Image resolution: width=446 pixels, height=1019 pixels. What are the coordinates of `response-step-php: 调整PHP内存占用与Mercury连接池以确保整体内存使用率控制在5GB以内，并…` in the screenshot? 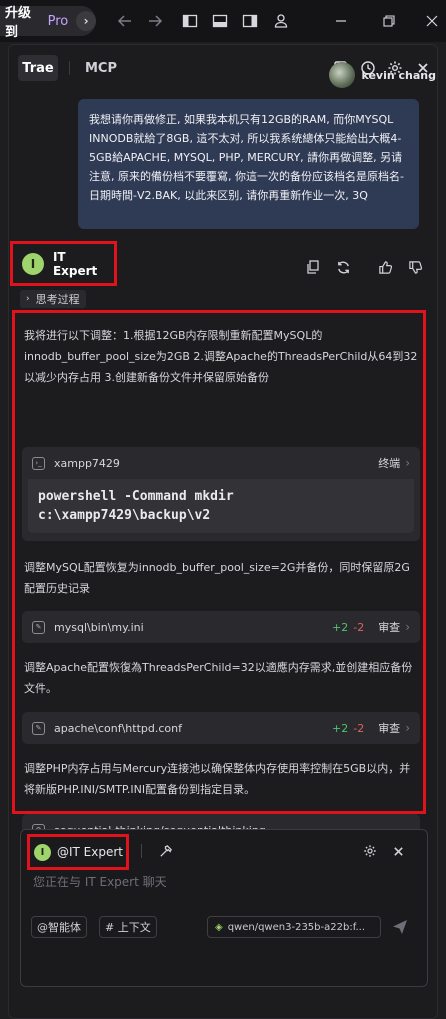 It's located at (217, 779).